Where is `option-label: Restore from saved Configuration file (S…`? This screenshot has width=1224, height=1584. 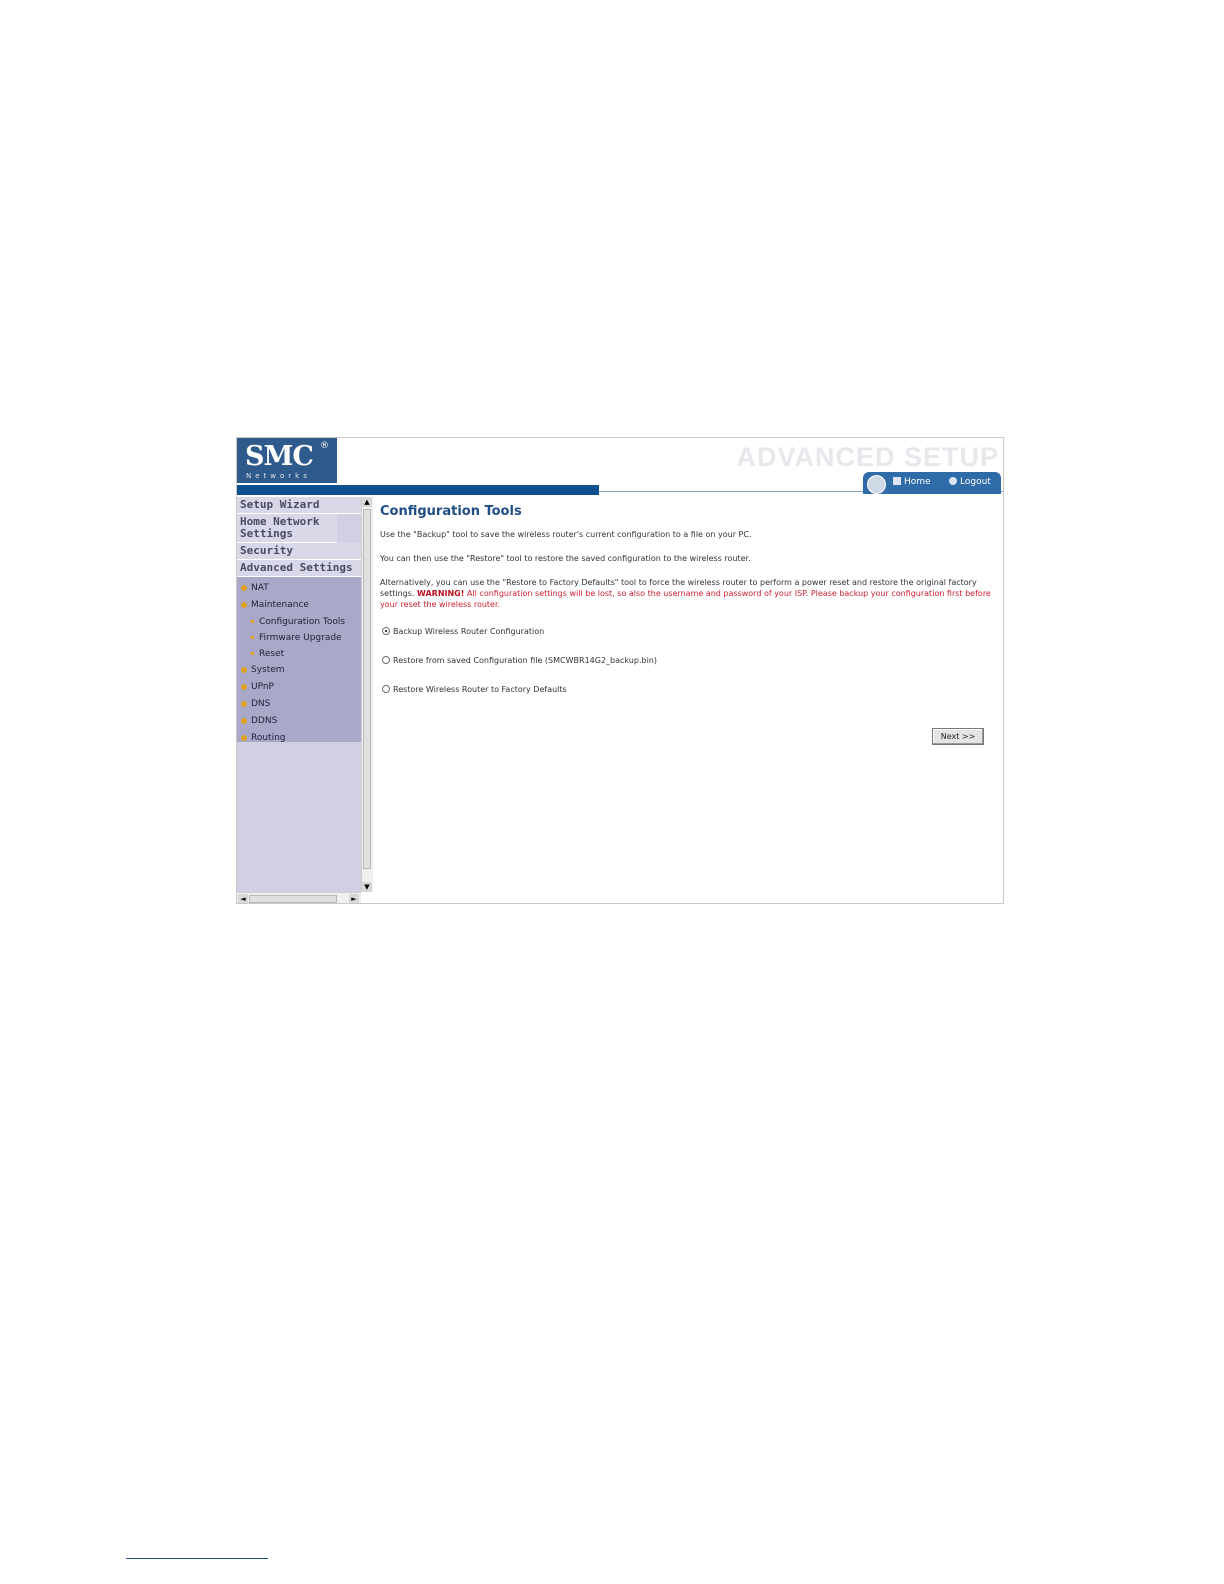
option-label: Restore from saved Configuration file (S… is located at coordinates (525, 660).